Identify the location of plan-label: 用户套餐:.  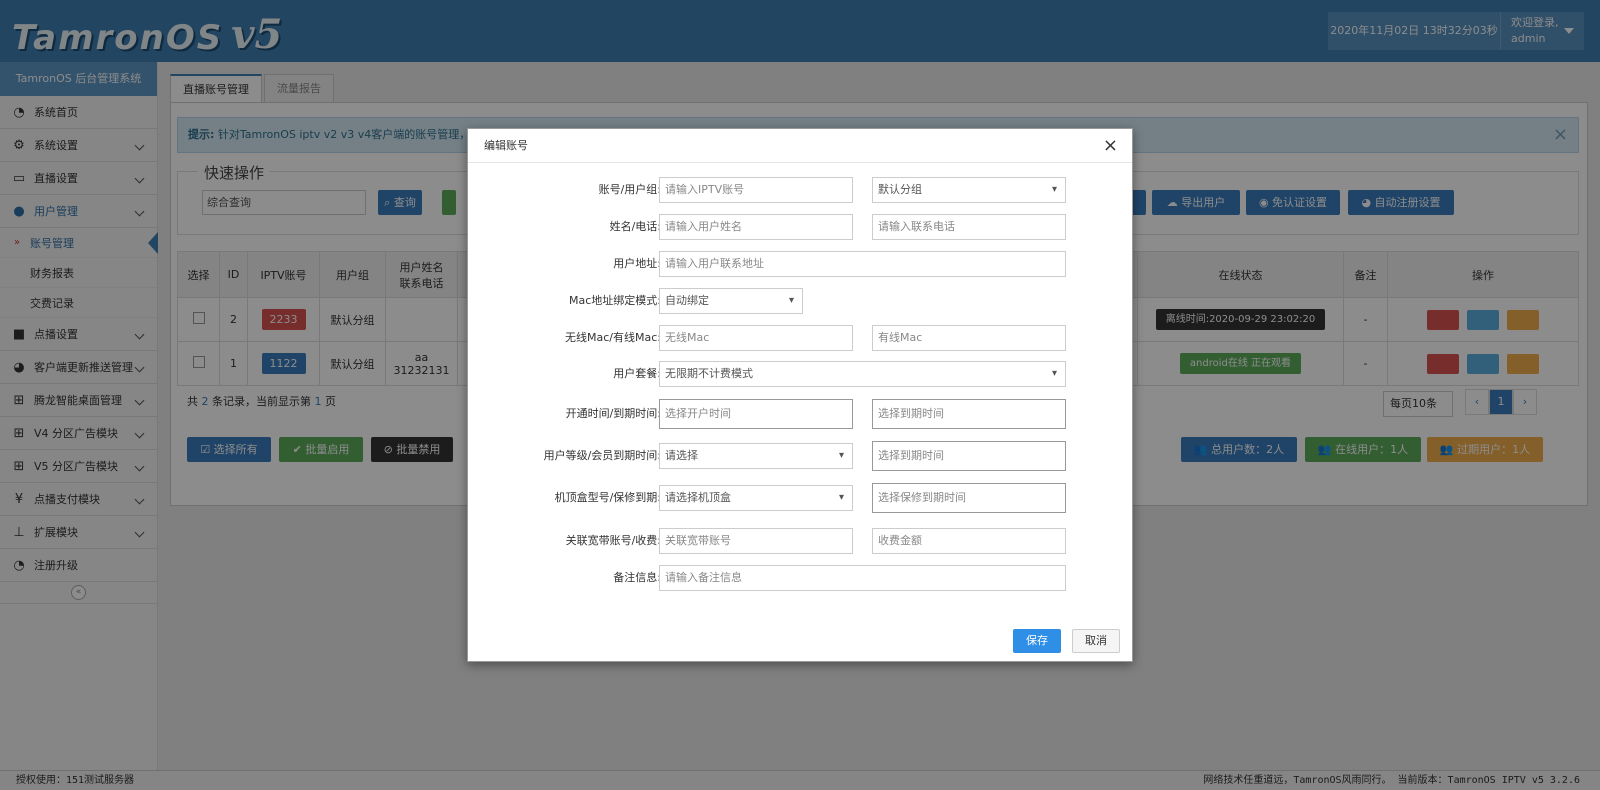
(637, 373).